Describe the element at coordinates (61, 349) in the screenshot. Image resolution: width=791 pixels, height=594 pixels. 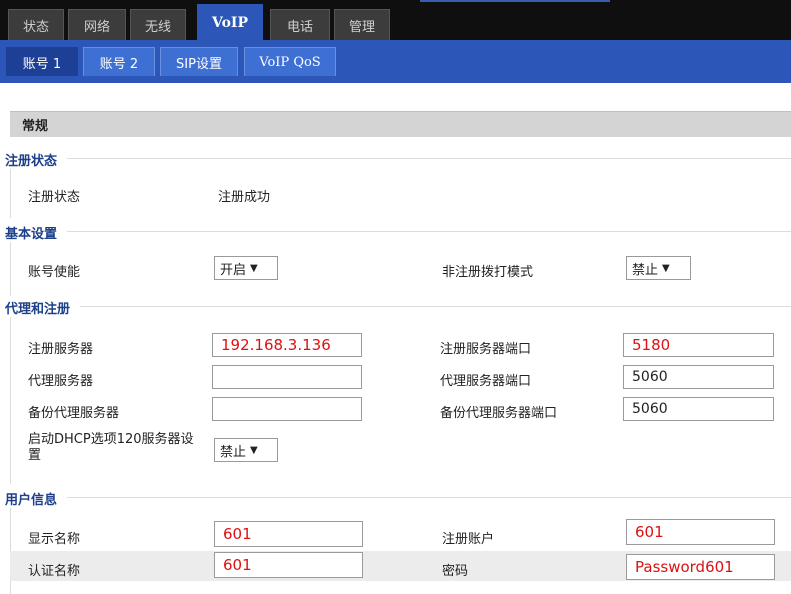
I see `register-server-label: 注册服务器` at that location.